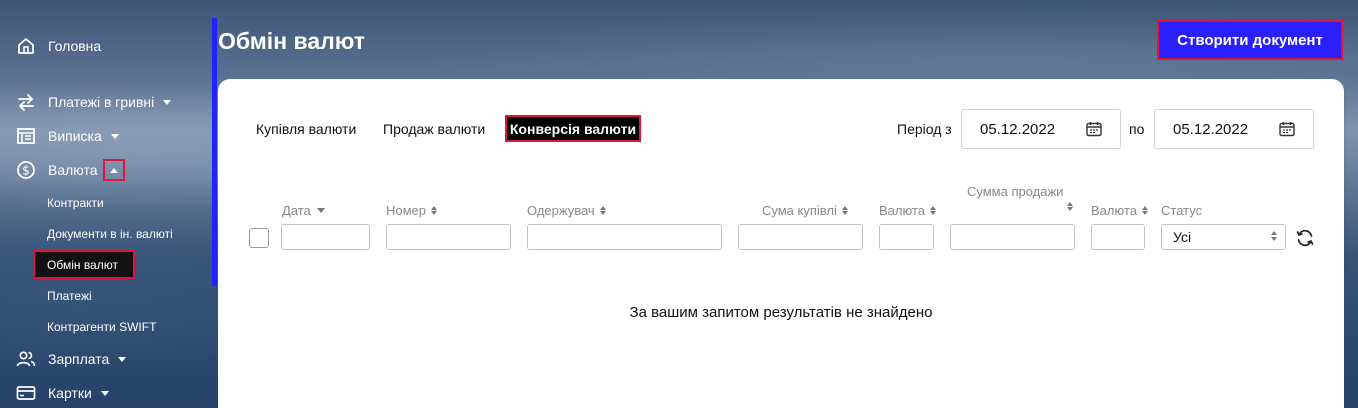 The image size is (1358, 408). What do you see at coordinates (624, 237) in the screenshot?
I see `filter-recipient-input` at bounding box center [624, 237].